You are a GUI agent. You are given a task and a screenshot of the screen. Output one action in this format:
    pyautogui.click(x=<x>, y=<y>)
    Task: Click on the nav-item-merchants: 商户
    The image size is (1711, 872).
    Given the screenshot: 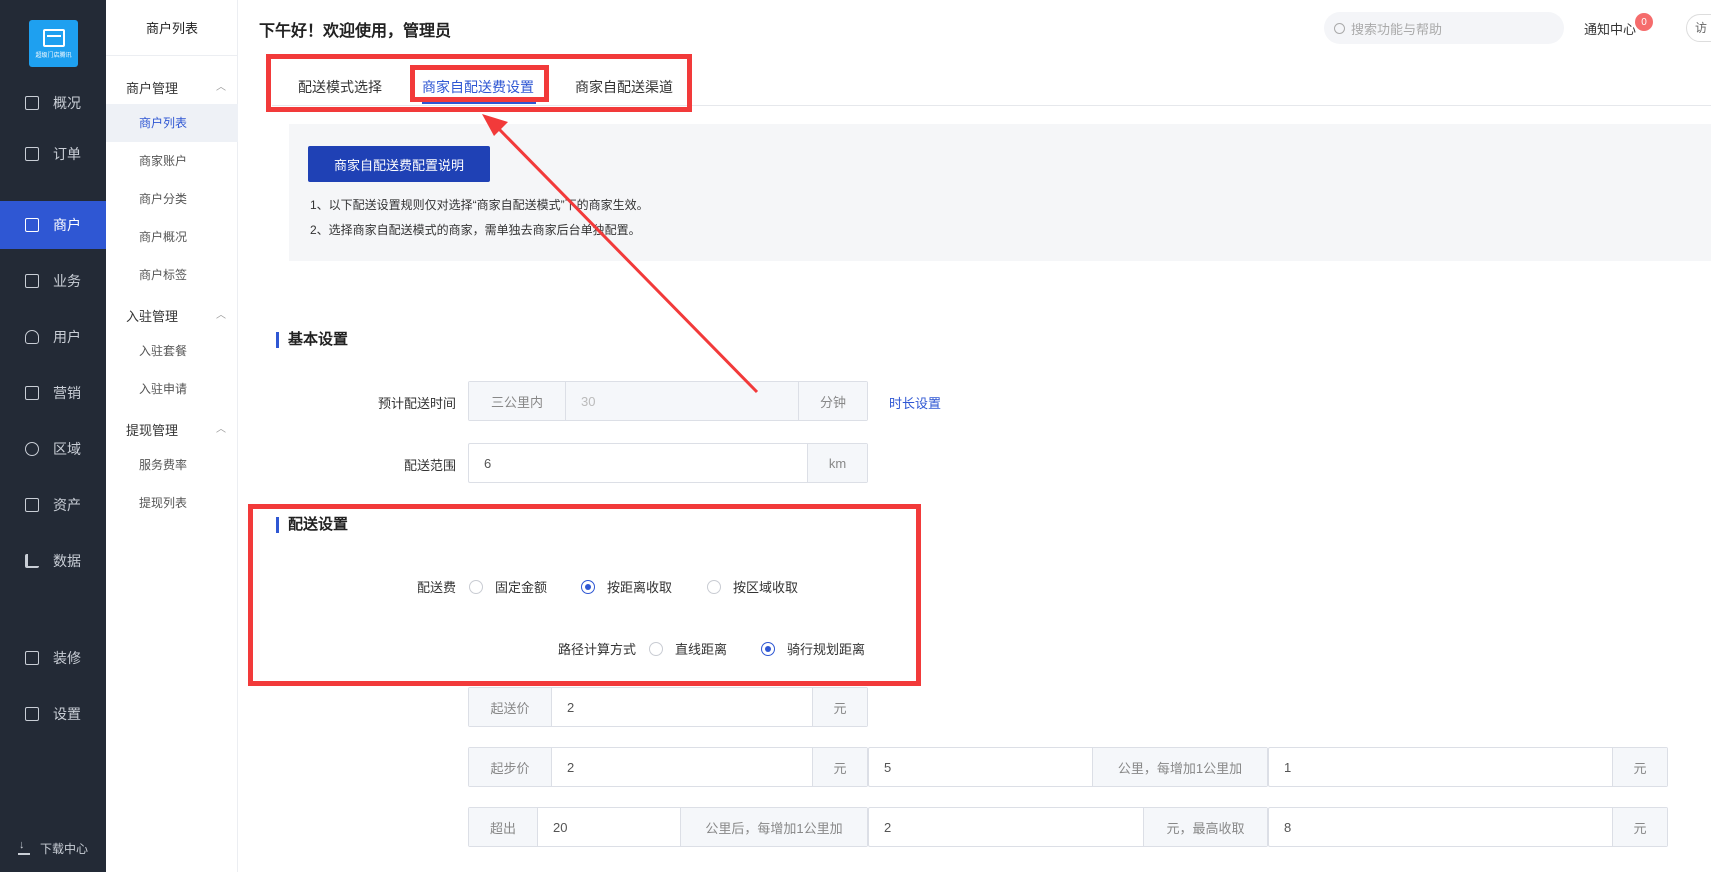 What is the action you would take?
    pyautogui.click(x=53, y=225)
    